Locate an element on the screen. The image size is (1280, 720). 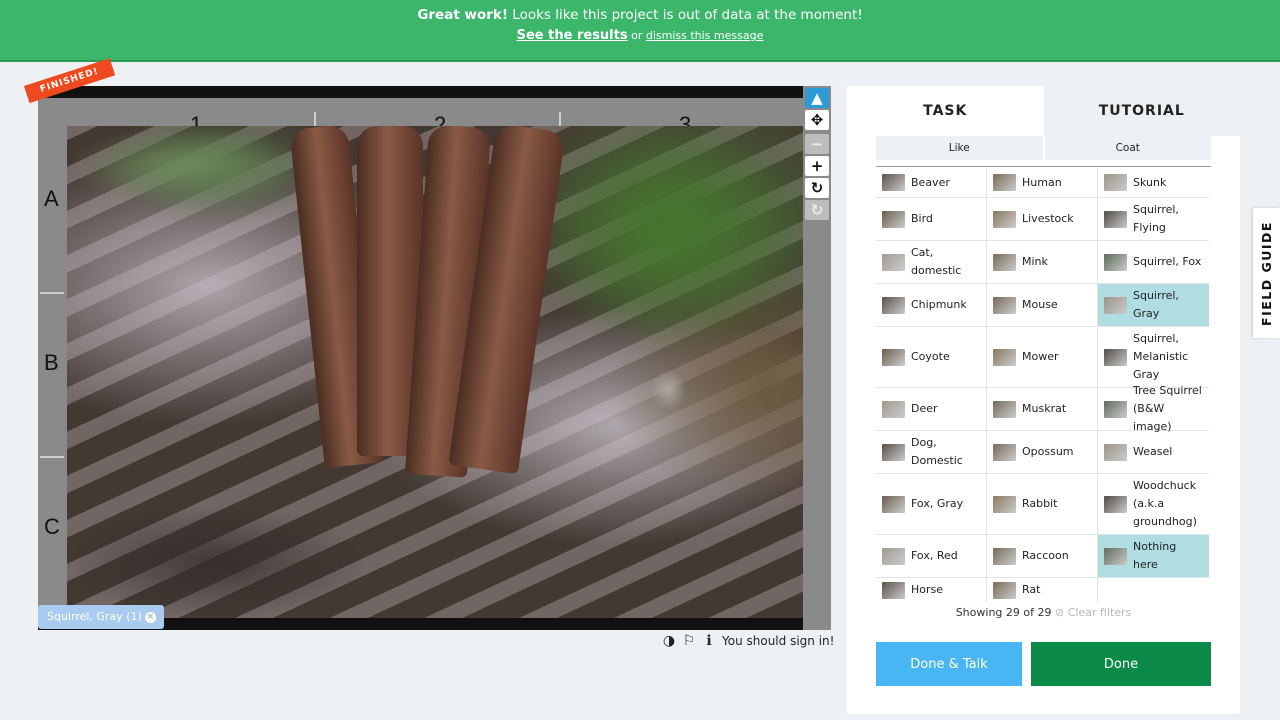
species-row: Chipmunk Mouse Squirrel, Gray is located at coordinates (1042, 305).